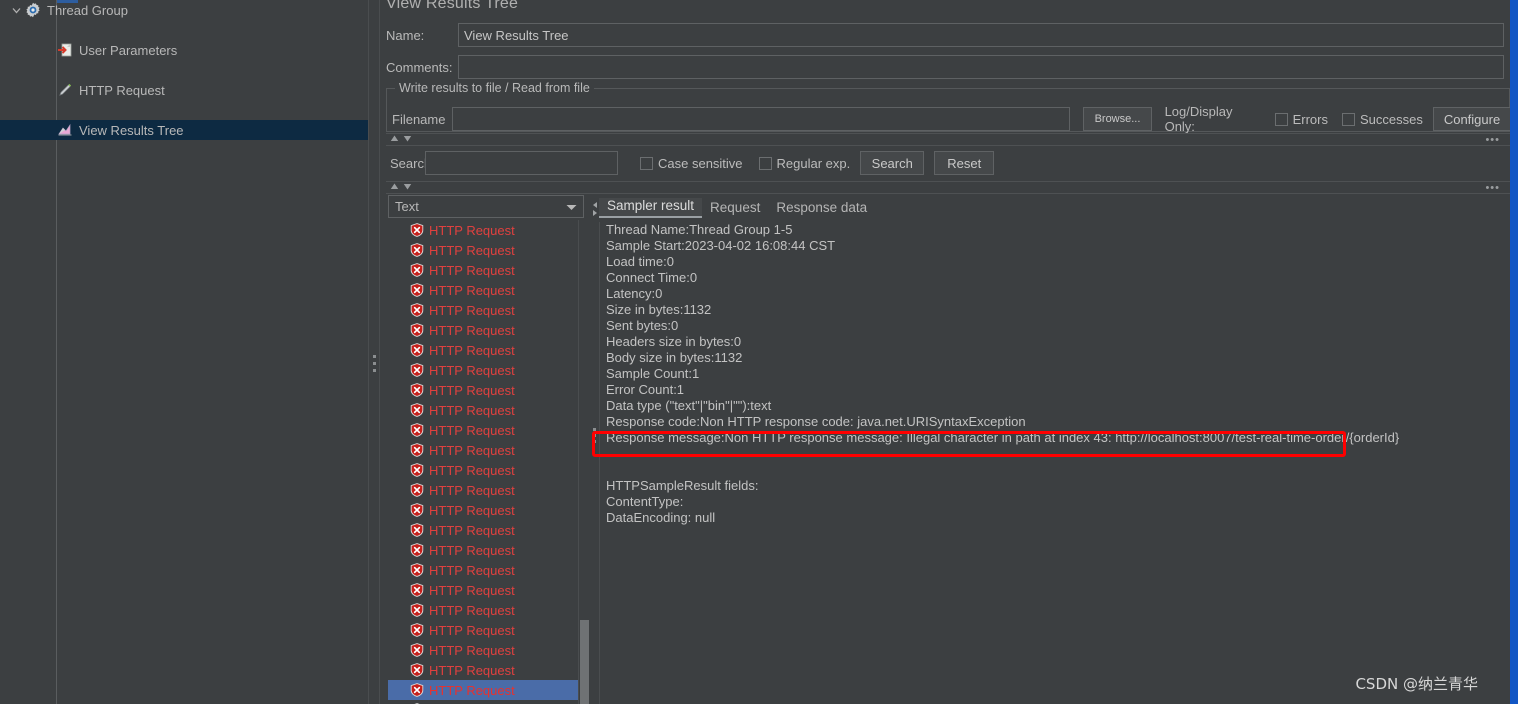 The width and height of the screenshot is (1518, 704). Describe the element at coordinates (981, 35) in the screenshot. I see `name-input` at that location.